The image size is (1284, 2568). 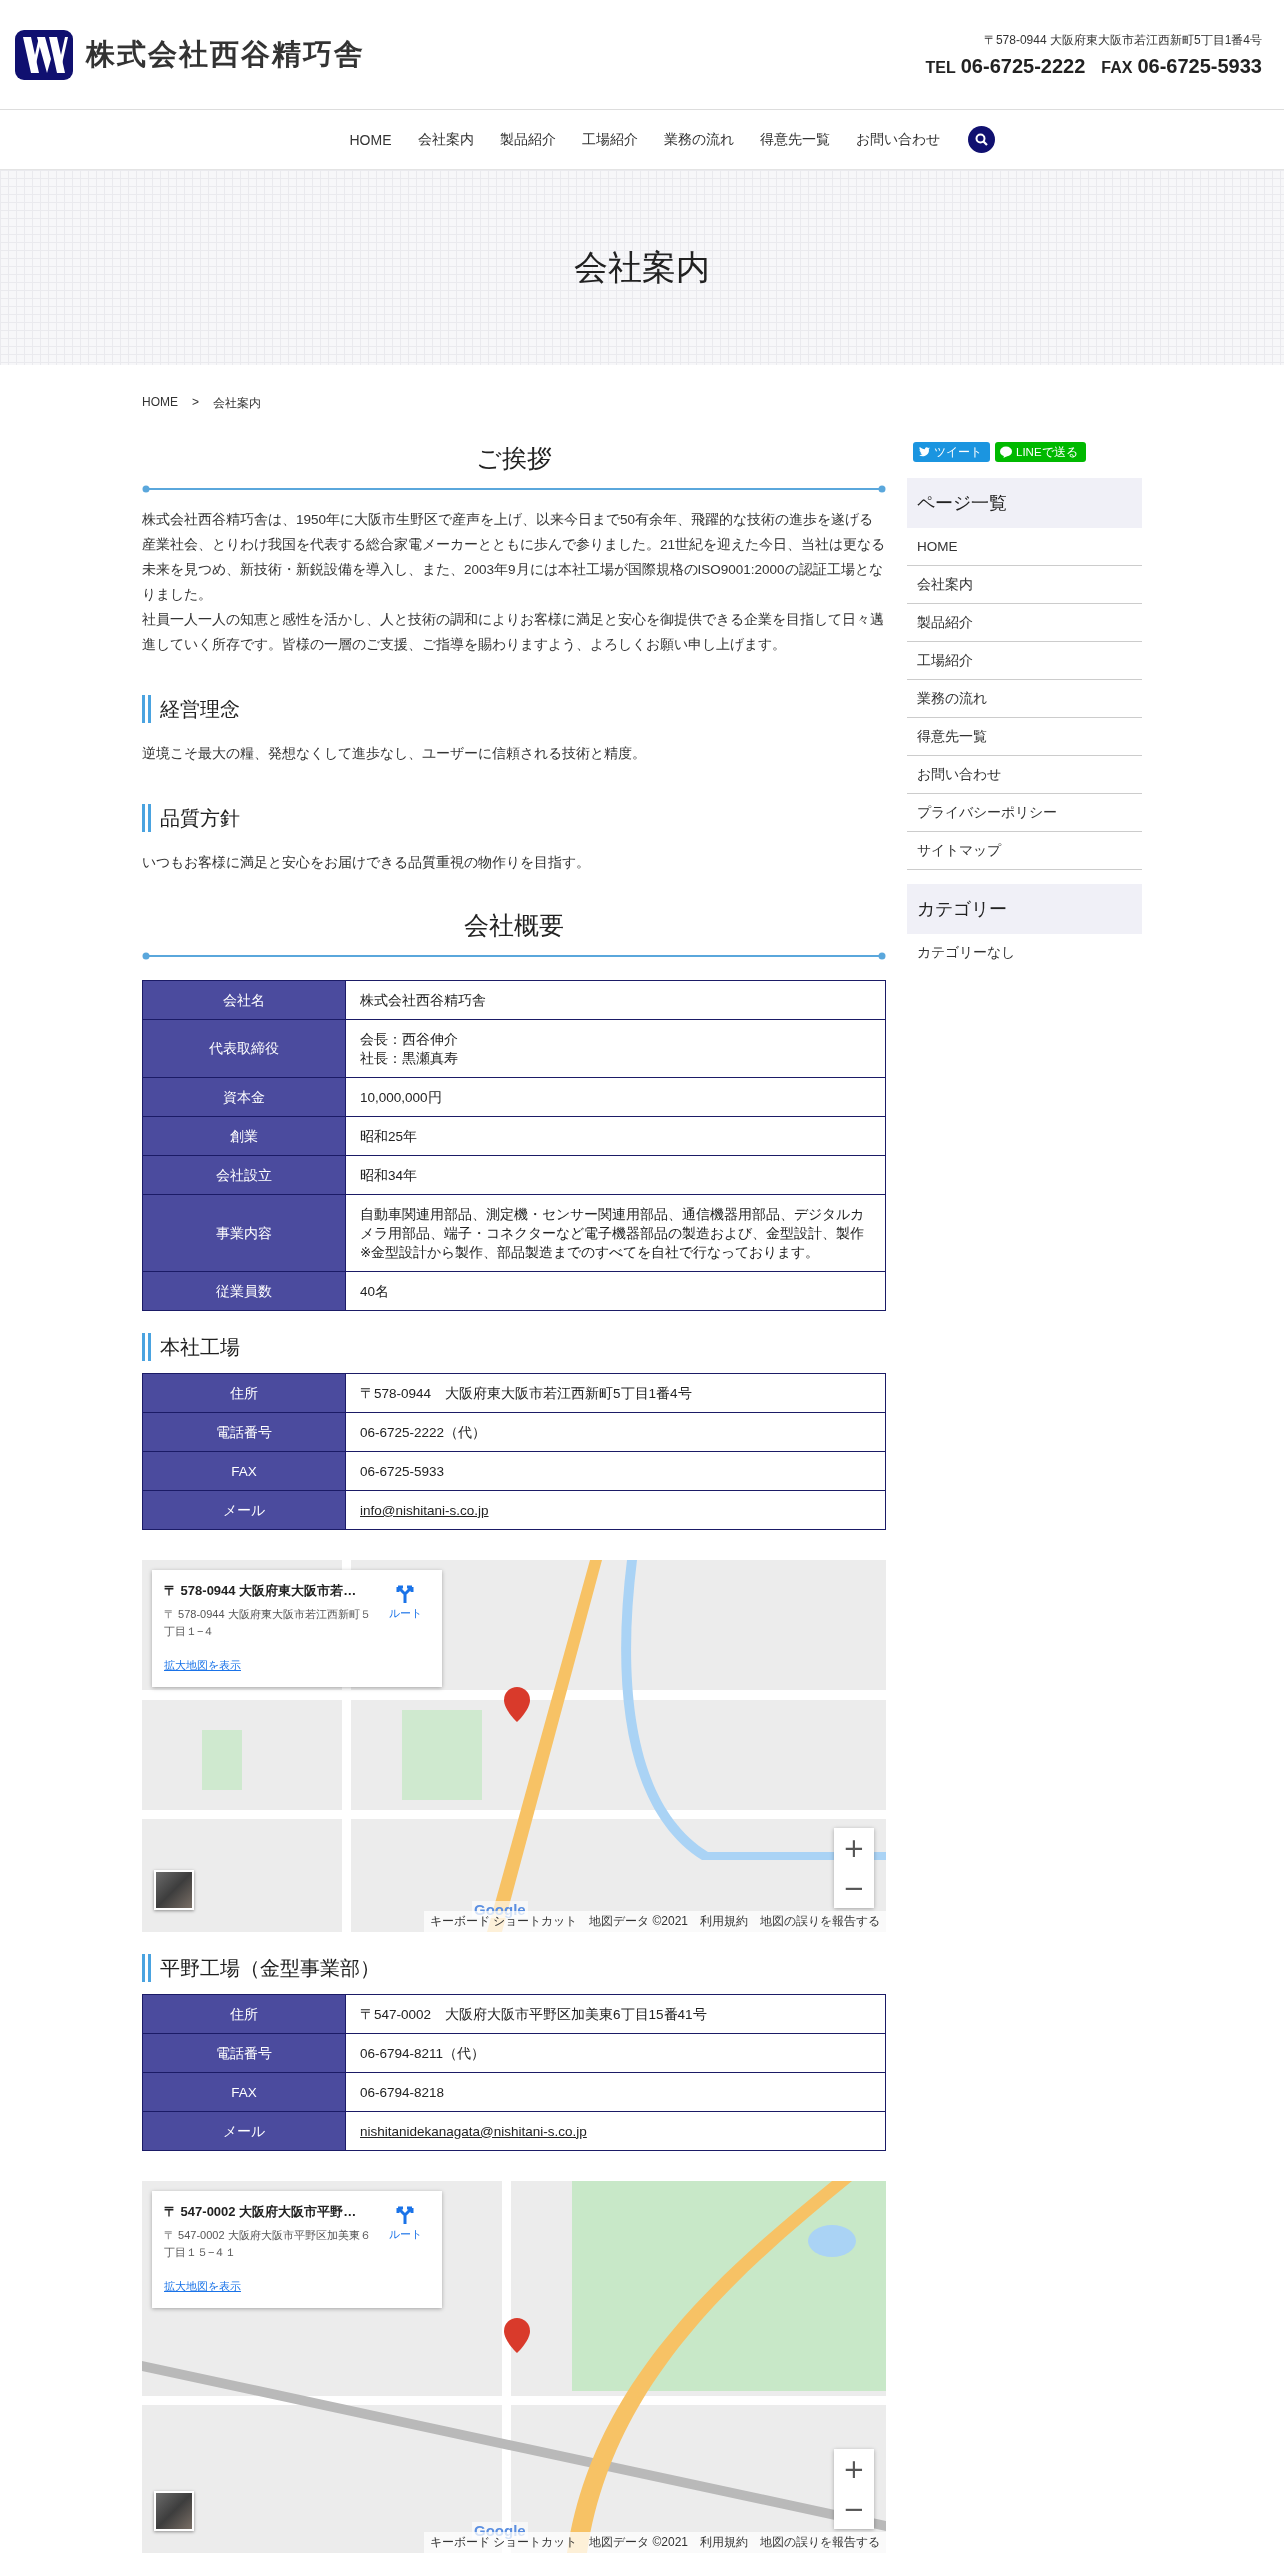 What do you see at coordinates (514, 925) in the screenshot?
I see `section-heading: 会社概要` at bounding box center [514, 925].